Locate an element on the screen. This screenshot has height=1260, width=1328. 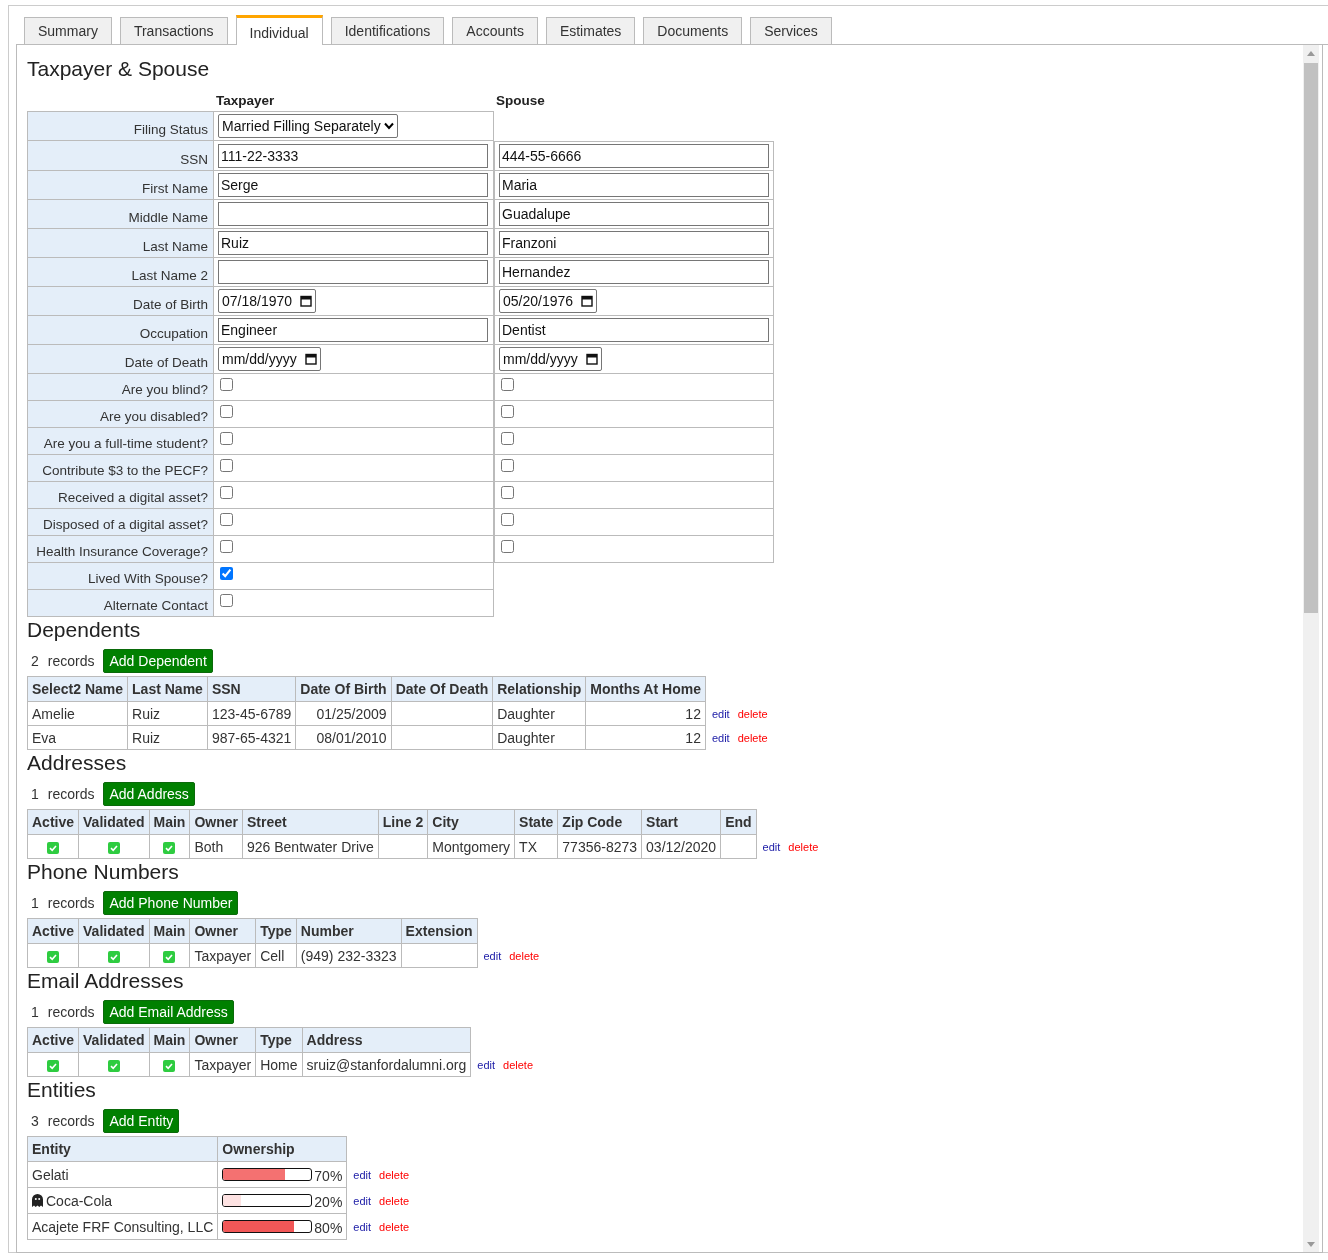
table-cell: Eva is located at coordinates (77, 737).